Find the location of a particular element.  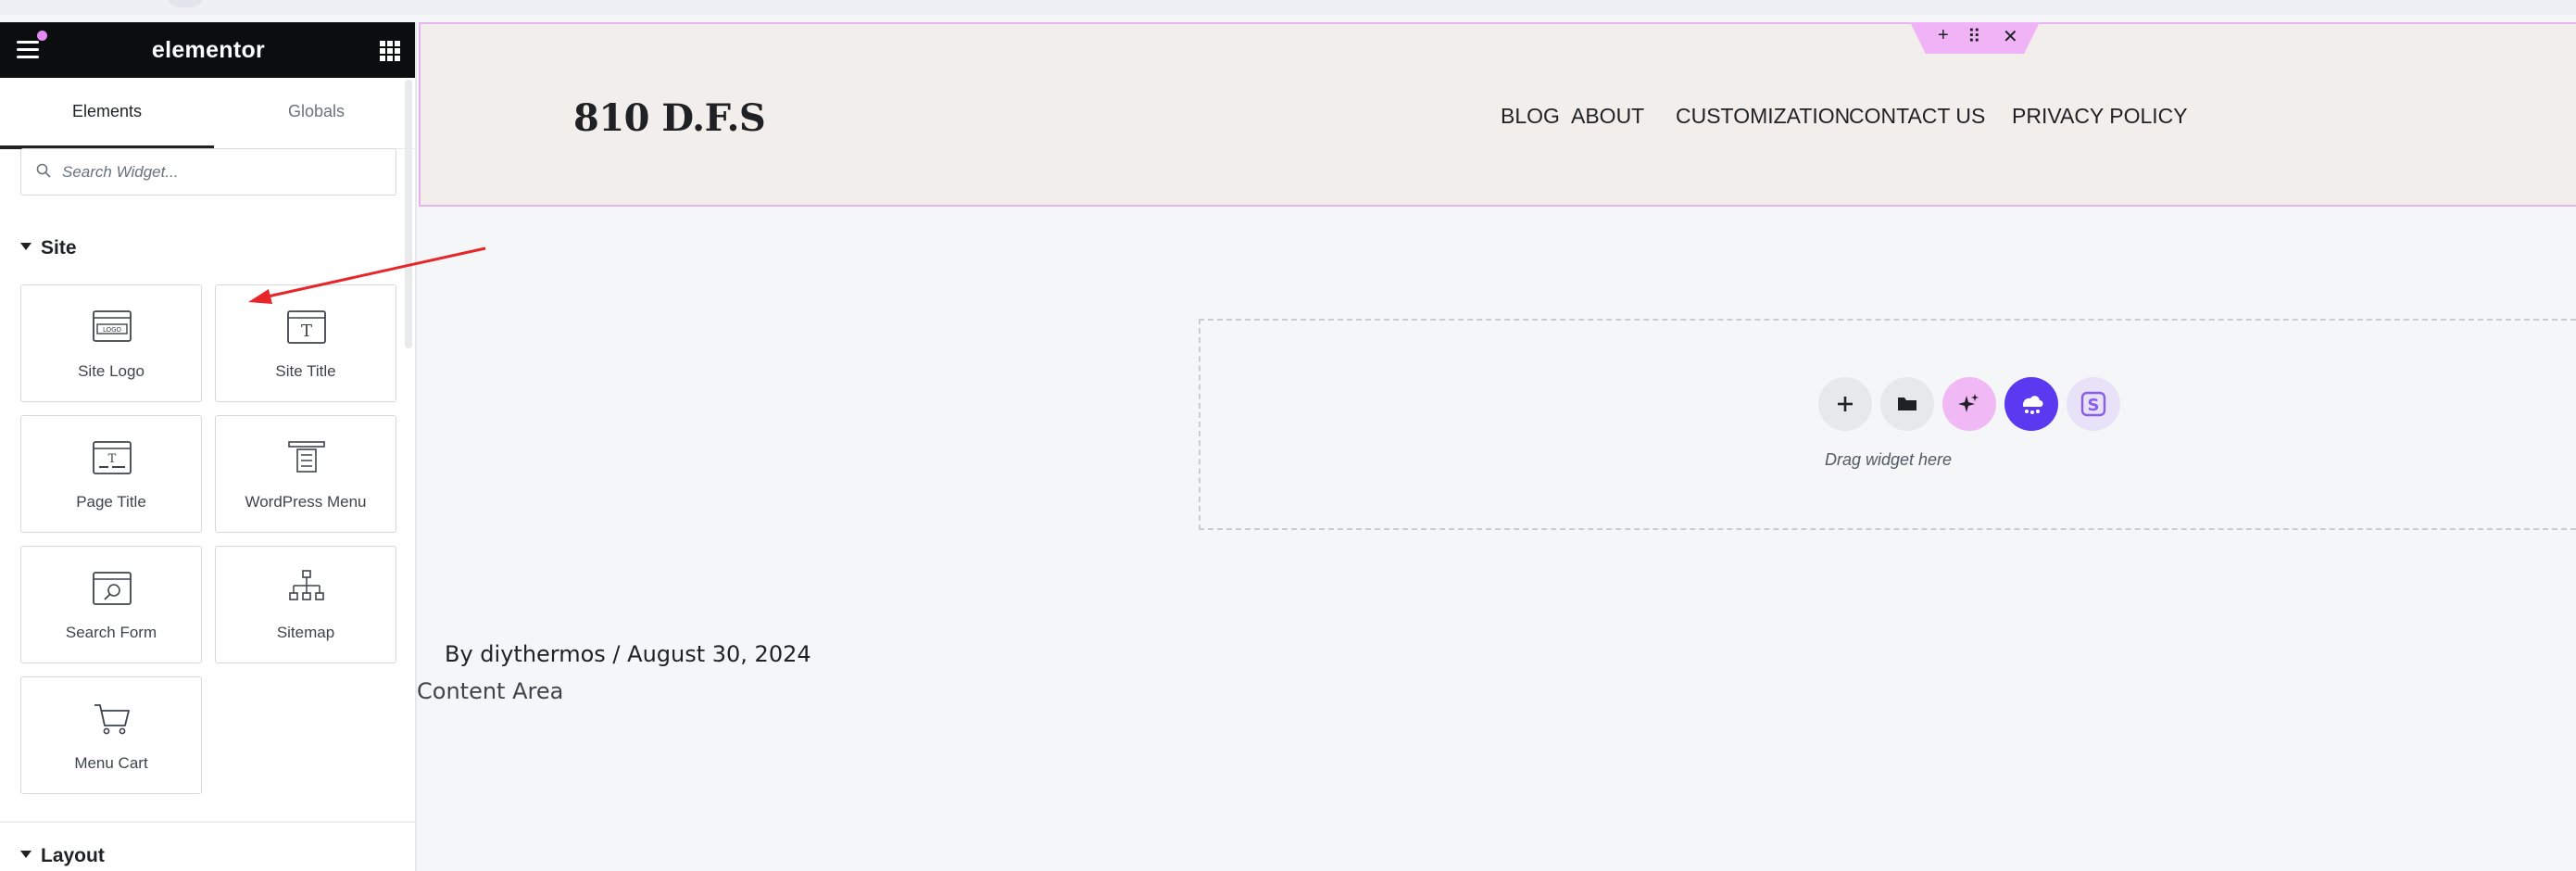

widget-label: Site Logo is located at coordinates (111, 371).